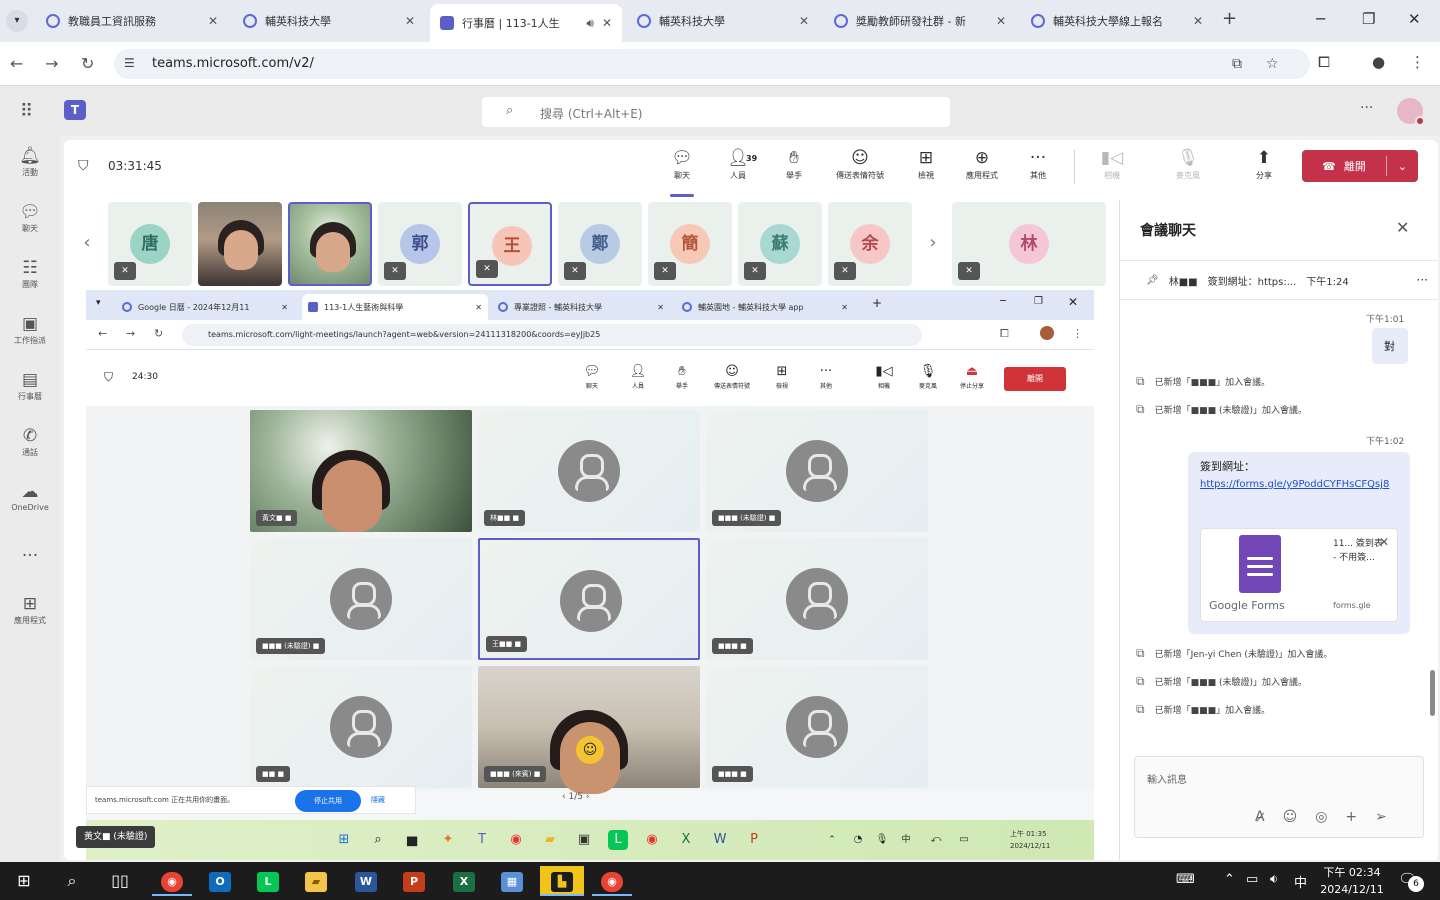  I want to click on pinned-message: 📌︎ 林■■ 簽到網址：https:... 下午1:24 ···, so click(1279, 280).